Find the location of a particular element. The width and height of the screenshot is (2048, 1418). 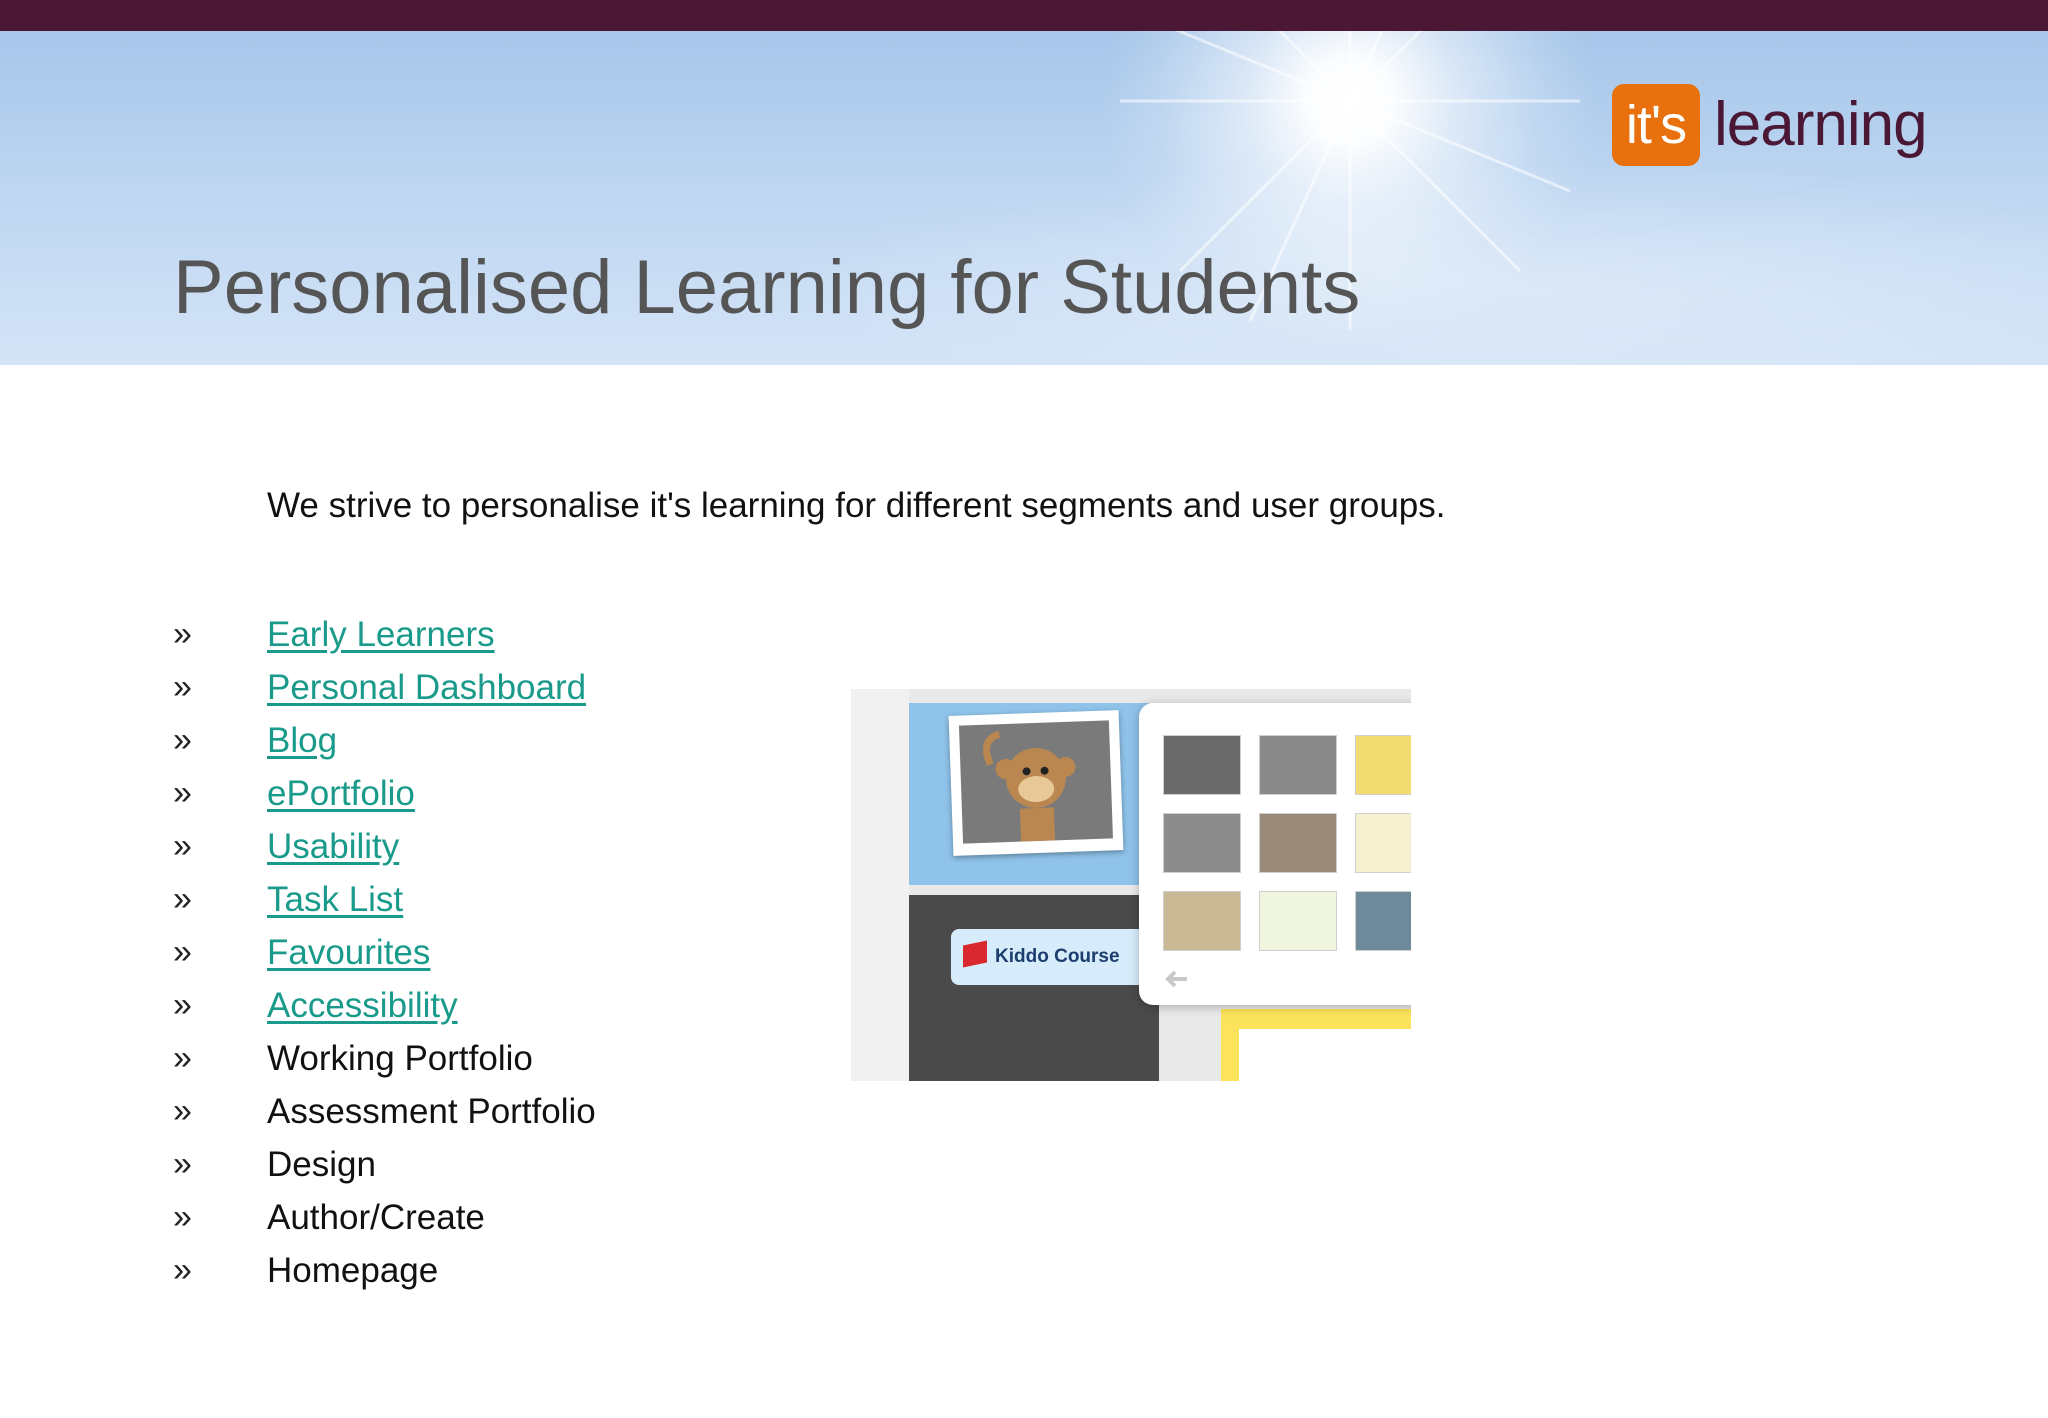

topic-link: Task List is located at coordinates (335, 900).